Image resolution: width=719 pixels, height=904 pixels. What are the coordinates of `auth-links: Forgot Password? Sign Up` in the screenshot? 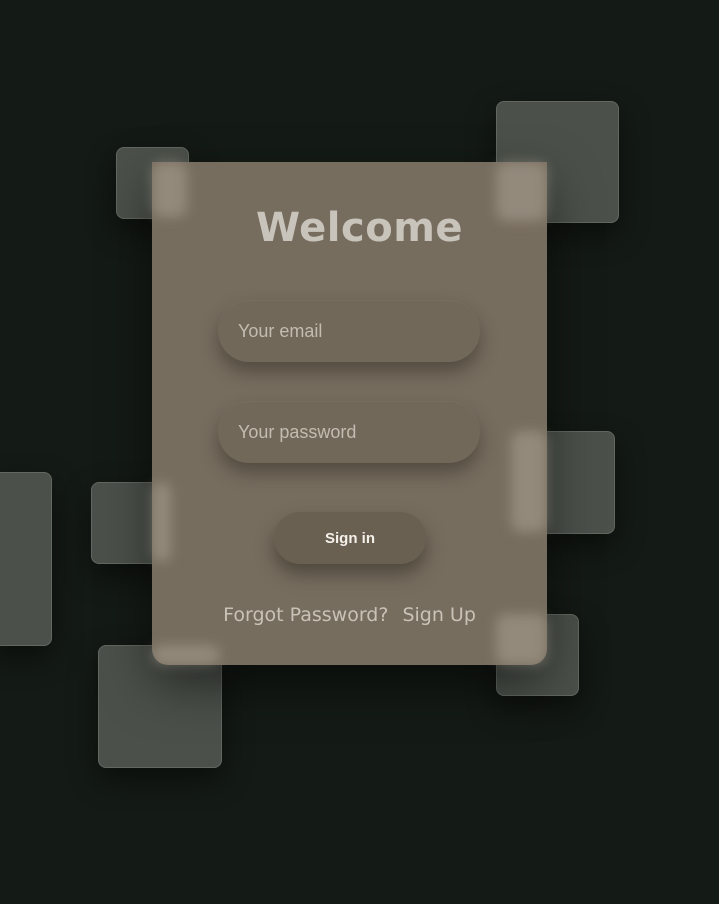 It's located at (349, 615).